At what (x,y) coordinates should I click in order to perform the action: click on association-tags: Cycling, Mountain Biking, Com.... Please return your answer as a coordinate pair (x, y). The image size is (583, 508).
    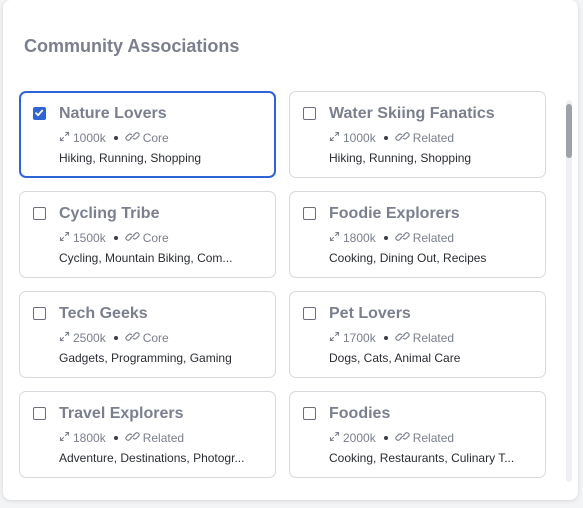
    Looking at the image, I should click on (146, 258).